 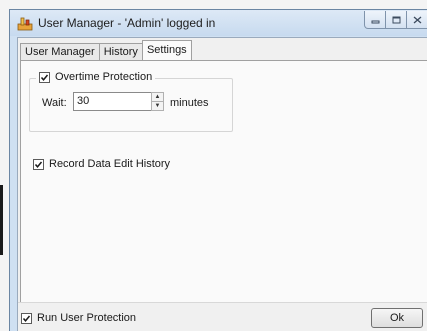 I want to click on record-history-checkbox, so click(x=38, y=164).